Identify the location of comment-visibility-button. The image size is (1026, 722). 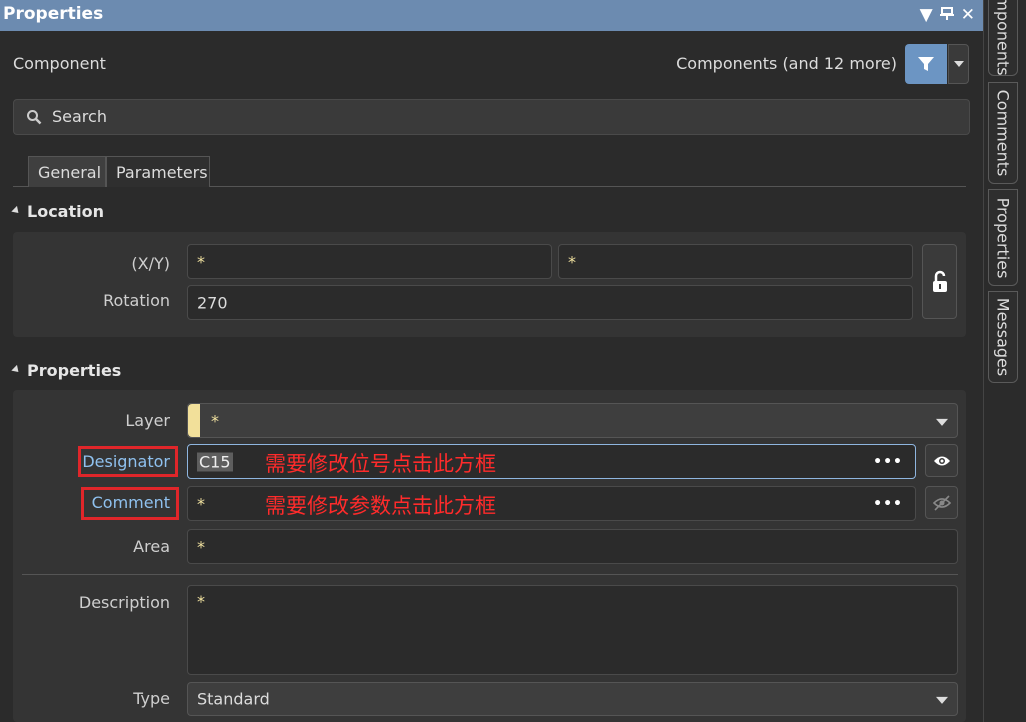
(941, 502).